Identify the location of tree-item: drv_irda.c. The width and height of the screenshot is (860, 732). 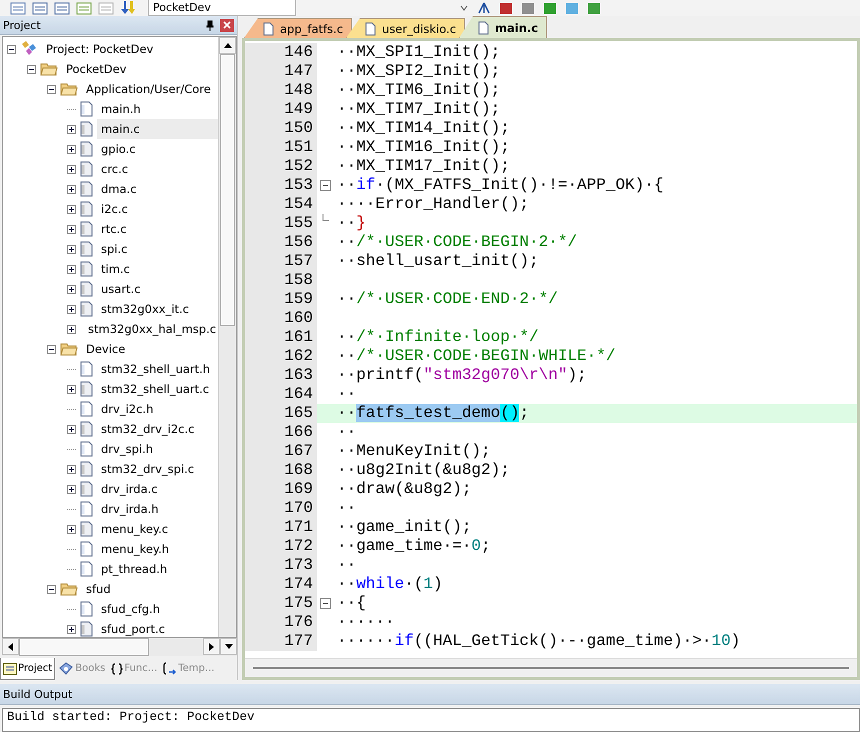
(129, 489).